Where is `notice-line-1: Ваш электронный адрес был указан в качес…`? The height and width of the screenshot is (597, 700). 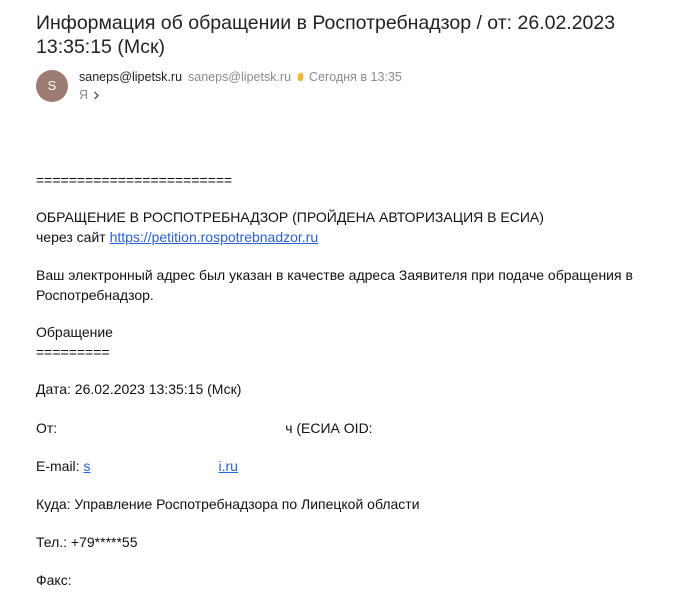
notice-line-1: Ваш электронный адрес был указан в качес… is located at coordinates (334, 275).